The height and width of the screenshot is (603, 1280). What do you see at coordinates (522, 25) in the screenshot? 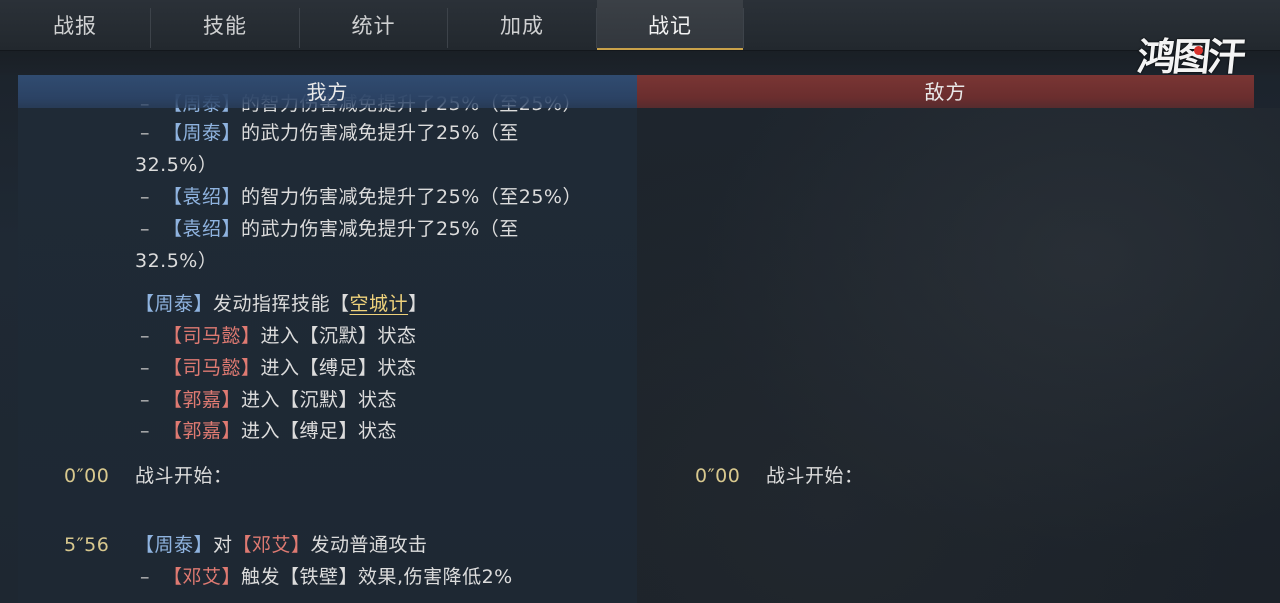
I see `tab-bonuses: 加成` at bounding box center [522, 25].